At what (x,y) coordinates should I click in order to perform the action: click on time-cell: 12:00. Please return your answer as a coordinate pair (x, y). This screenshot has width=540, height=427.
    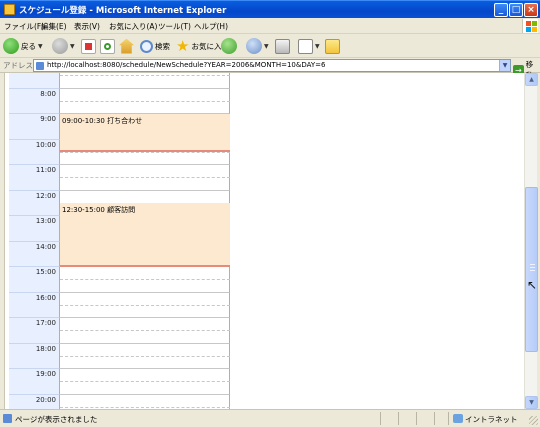
    Looking at the image, I should click on (34, 203).